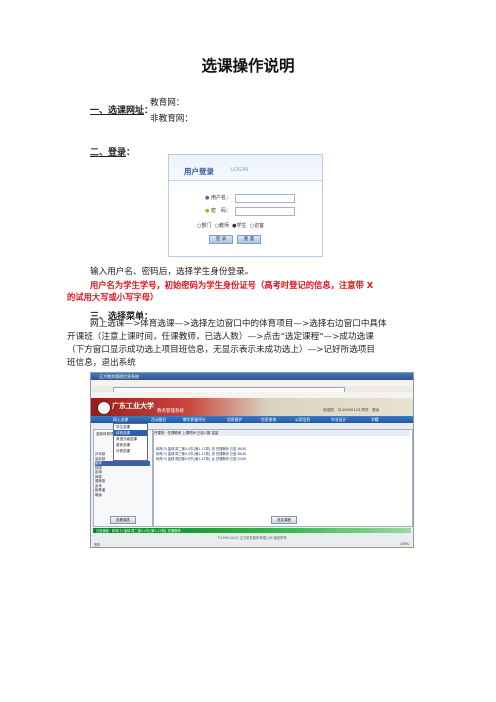 This screenshot has height=702, width=496. What do you see at coordinates (265, 198) in the screenshot?
I see `username-field` at bounding box center [265, 198].